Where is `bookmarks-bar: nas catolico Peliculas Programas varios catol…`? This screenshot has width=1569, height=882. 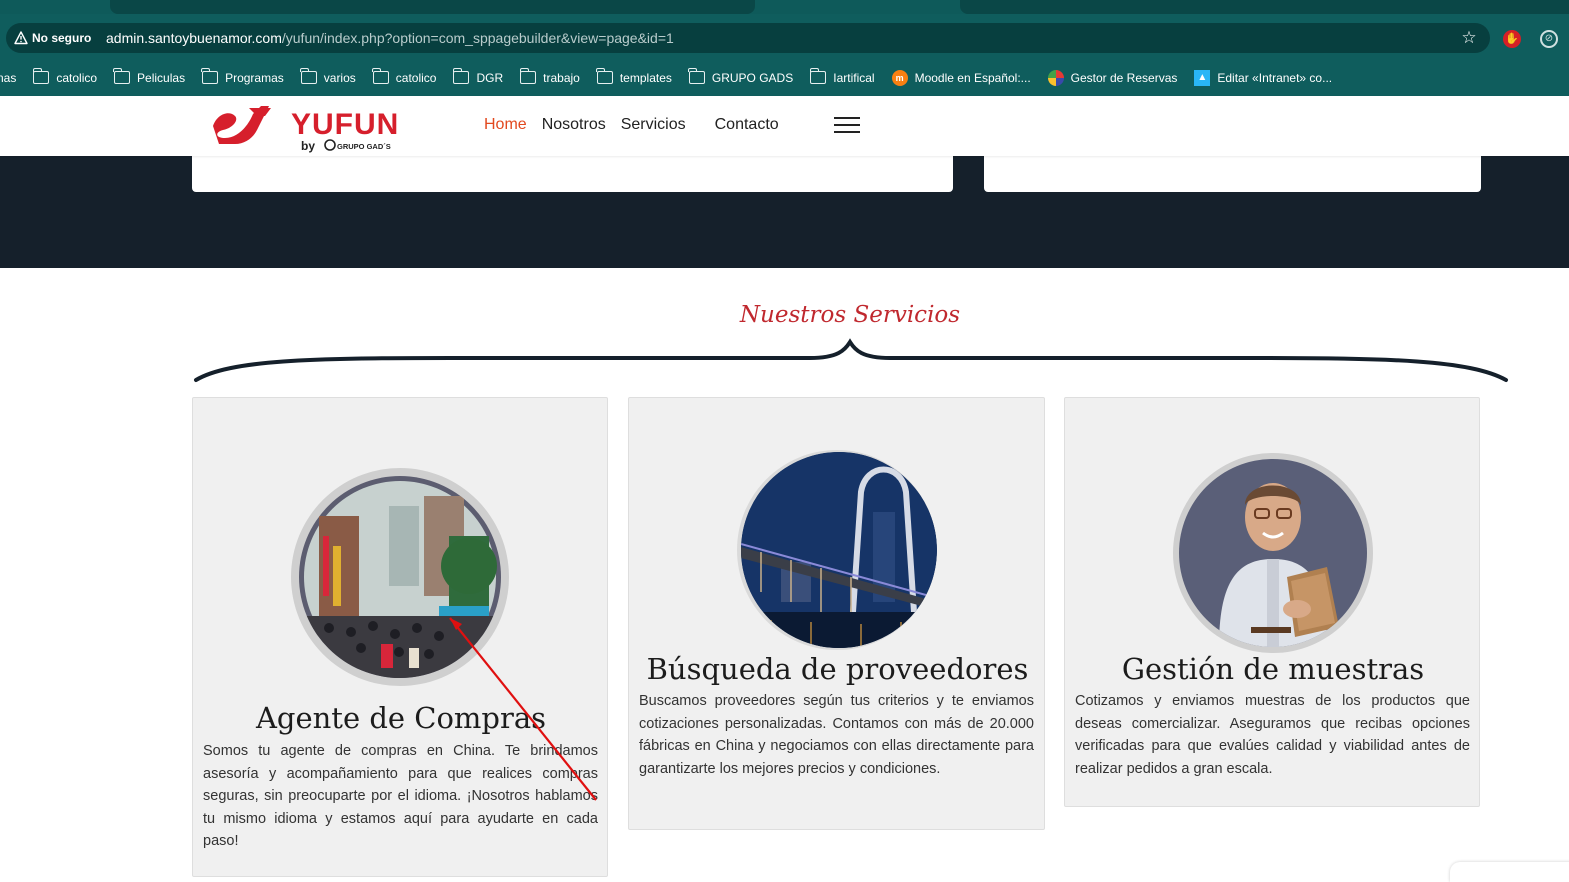 bookmarks-bar: nas catolico Peliculas Programas varios catol… is located at coordinates (784, 77).